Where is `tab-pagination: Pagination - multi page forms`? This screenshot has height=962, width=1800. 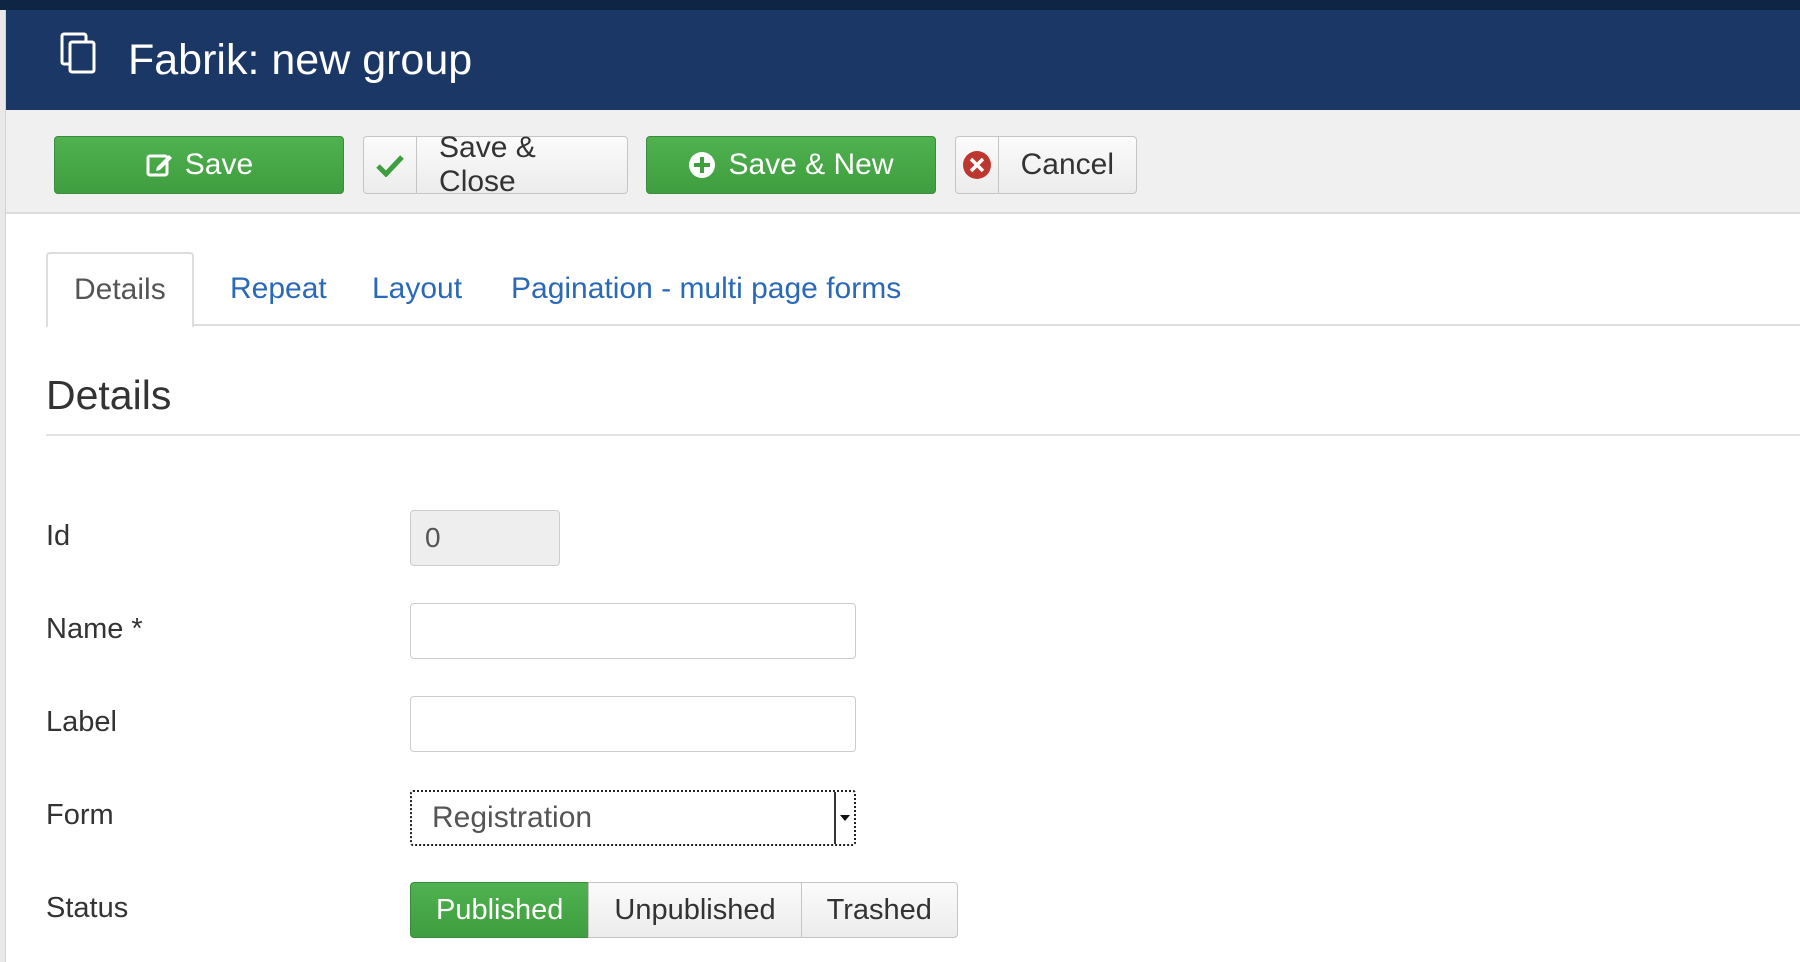 tab-pagination: Pagination - multi page forms is located at coordinates (706, 289).